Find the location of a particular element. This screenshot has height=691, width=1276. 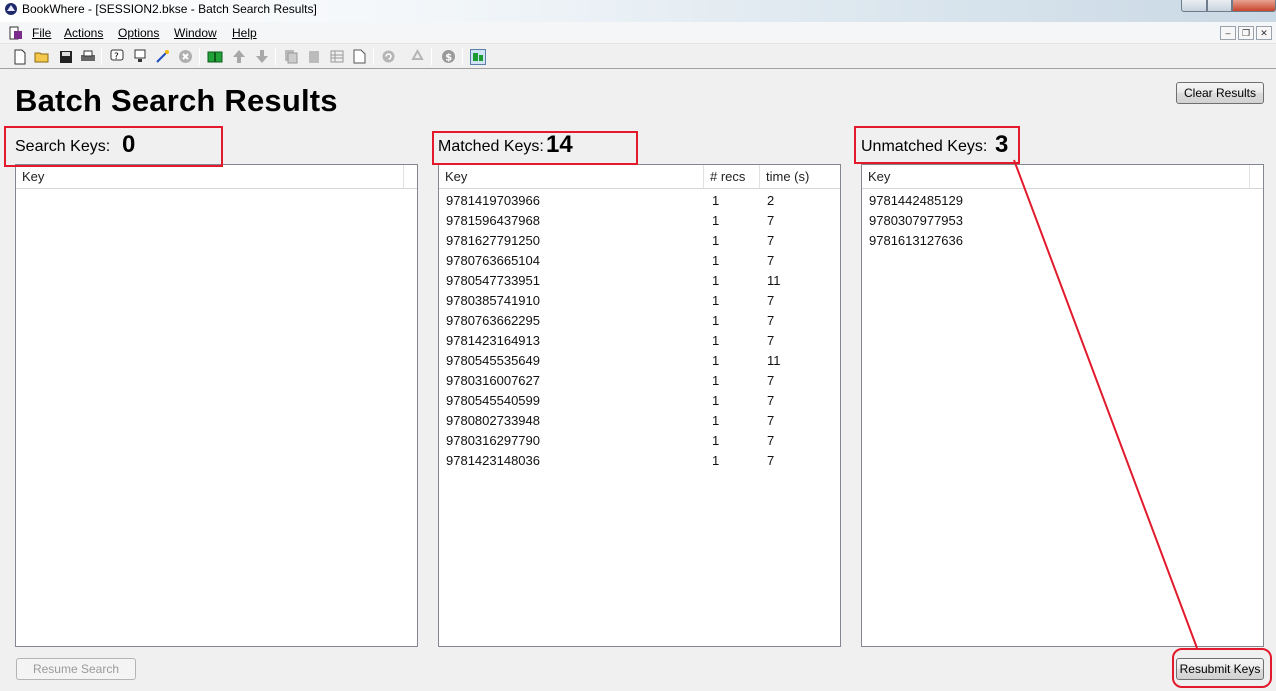

page-icon is located at coordinates (359, 56).